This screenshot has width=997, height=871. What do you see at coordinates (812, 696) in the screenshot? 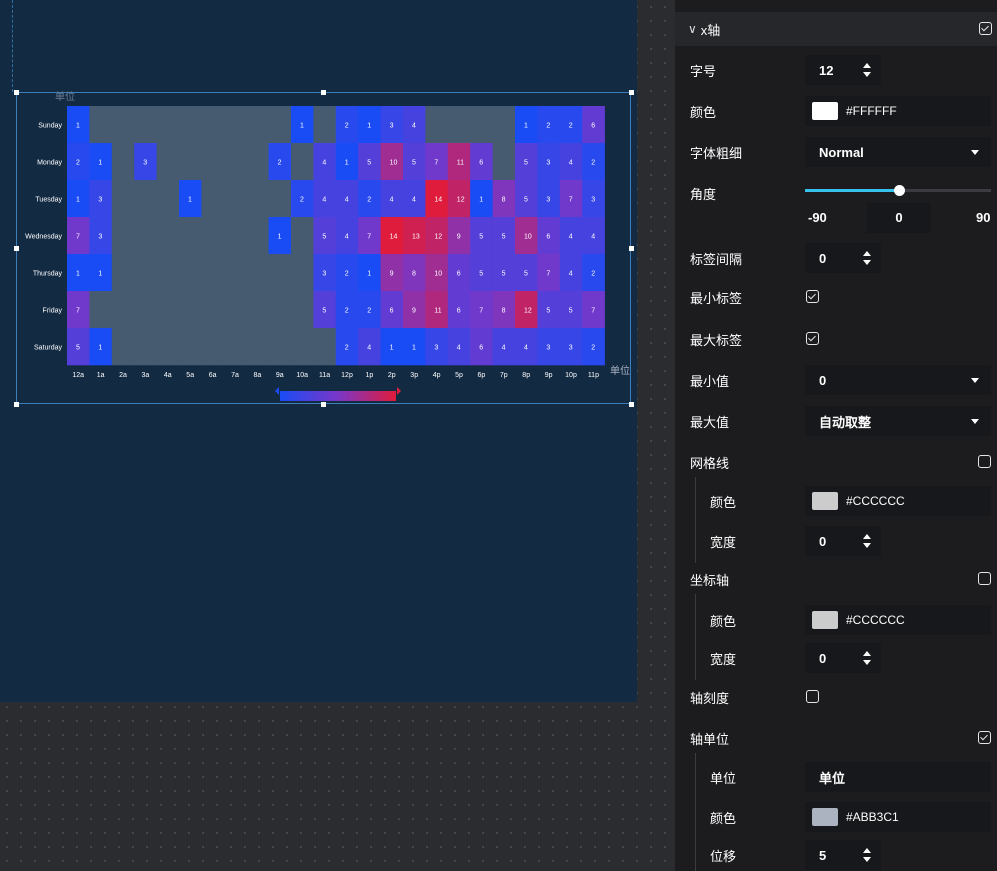
I see `tick-checkbox` at bounding box center [812, 696].